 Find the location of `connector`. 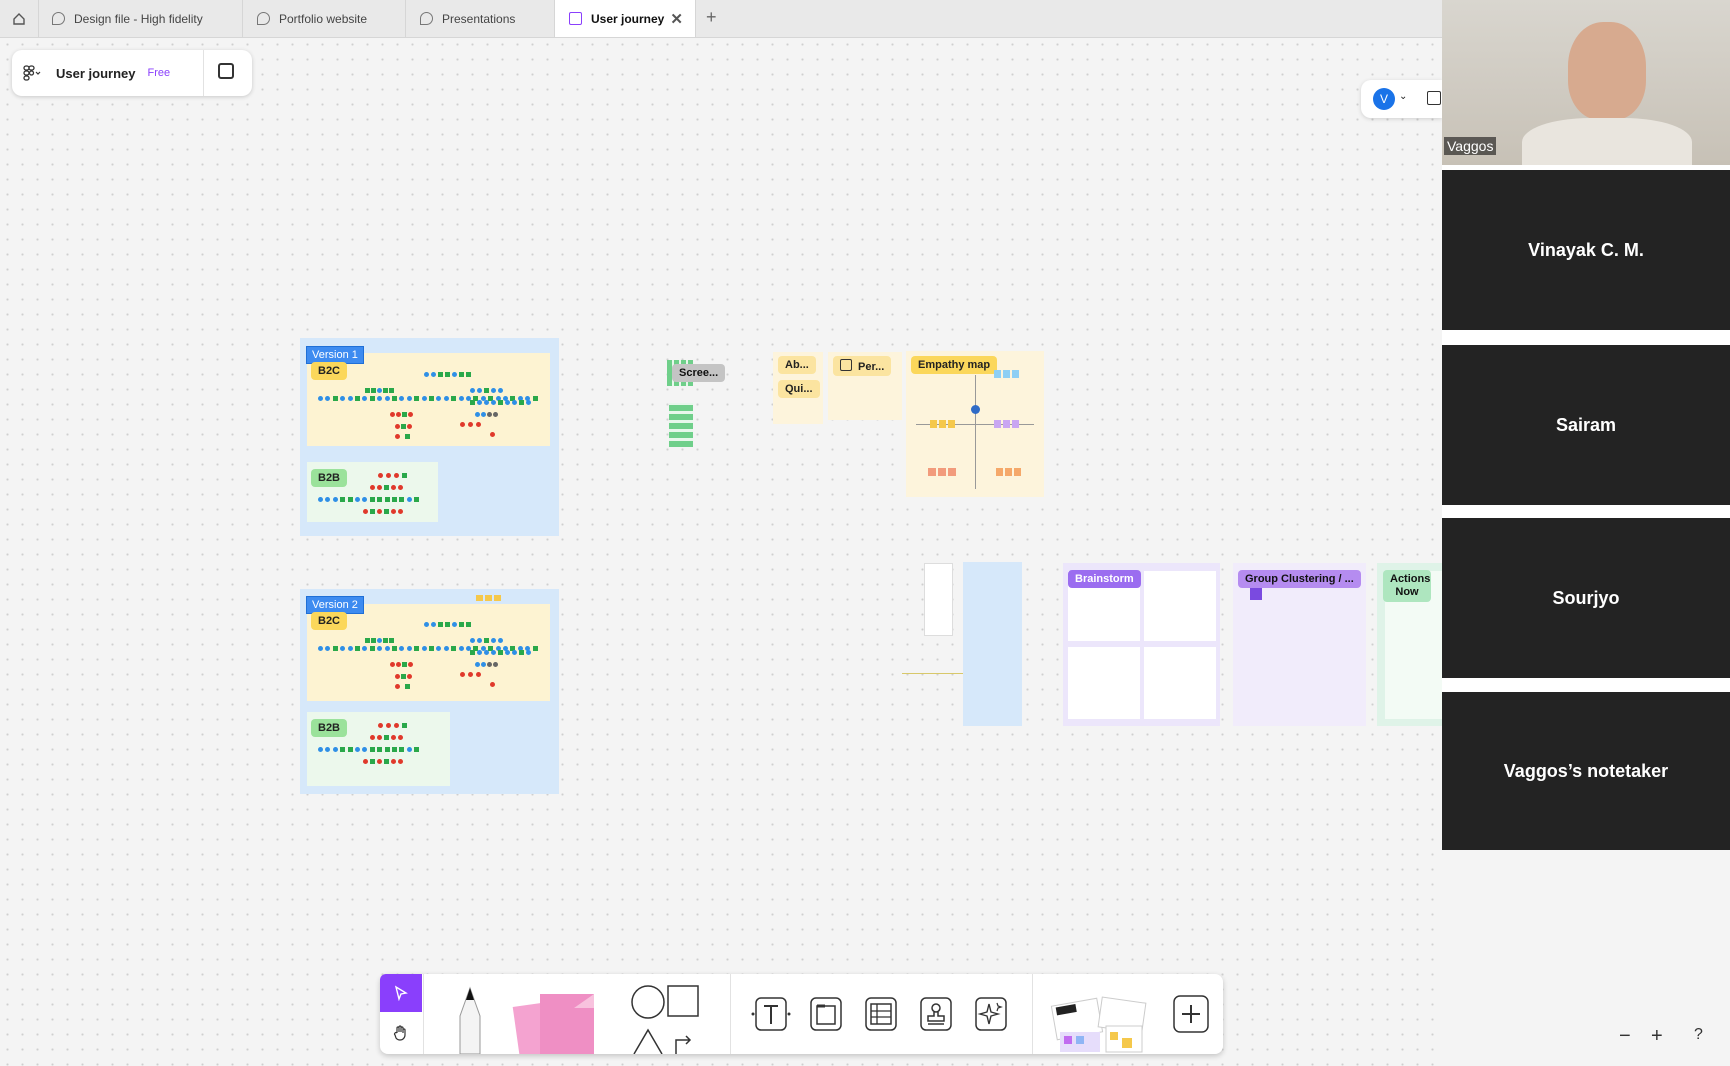

connector is located at coordinates (932, 673).